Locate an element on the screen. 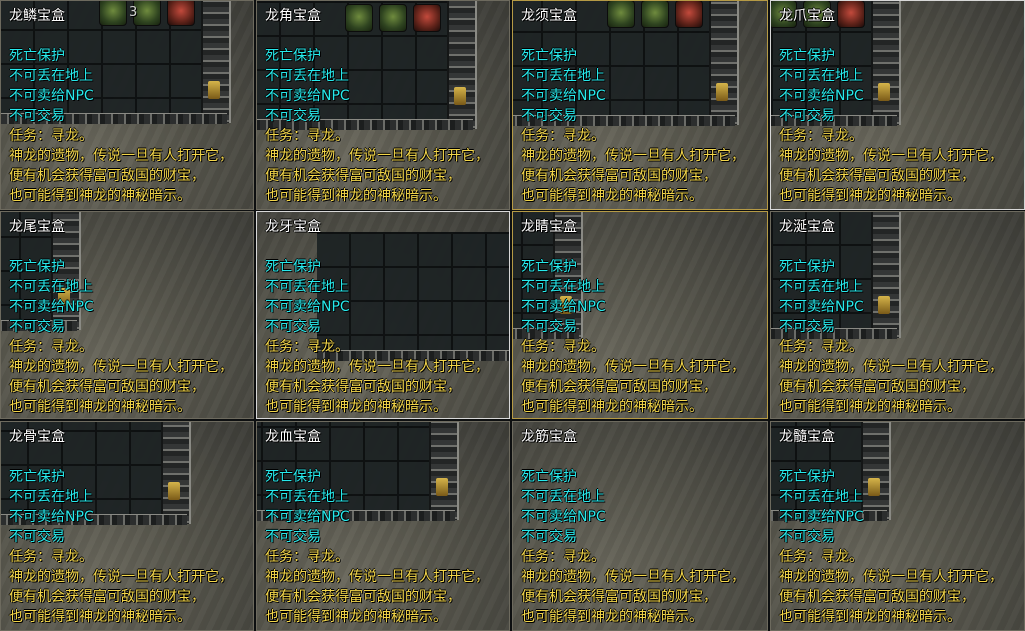 Image resolution: width=1025 pixels, height=631 pixels. item-title: 龙尾宝盒 is located at coordinates (37, 227).